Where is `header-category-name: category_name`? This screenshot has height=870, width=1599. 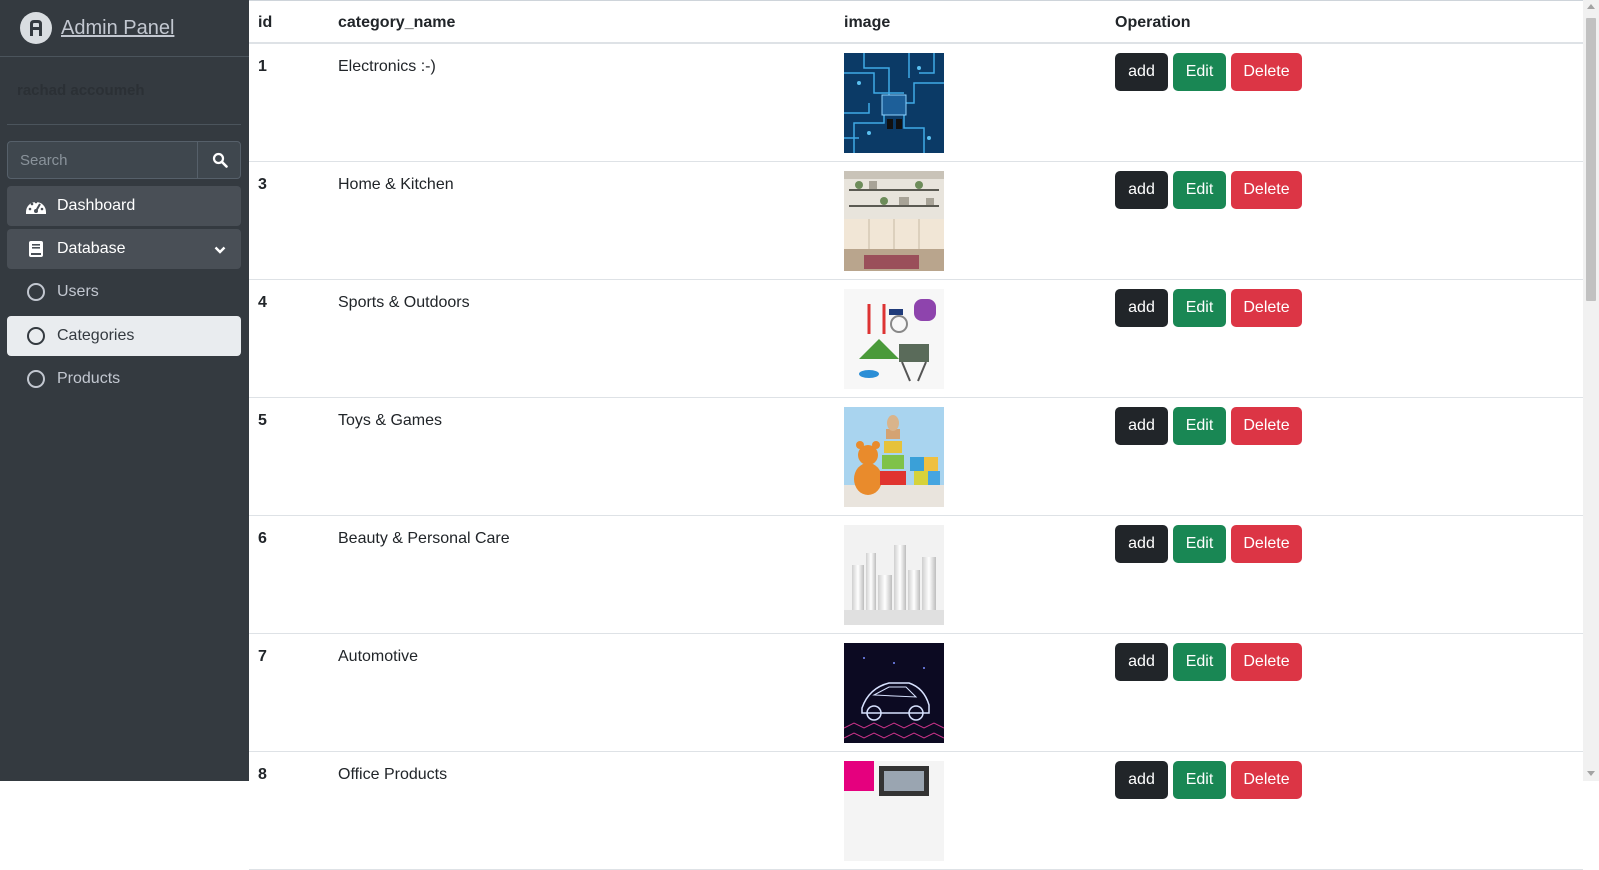
header-category-name: category_name is located at coordinates (397, 22).